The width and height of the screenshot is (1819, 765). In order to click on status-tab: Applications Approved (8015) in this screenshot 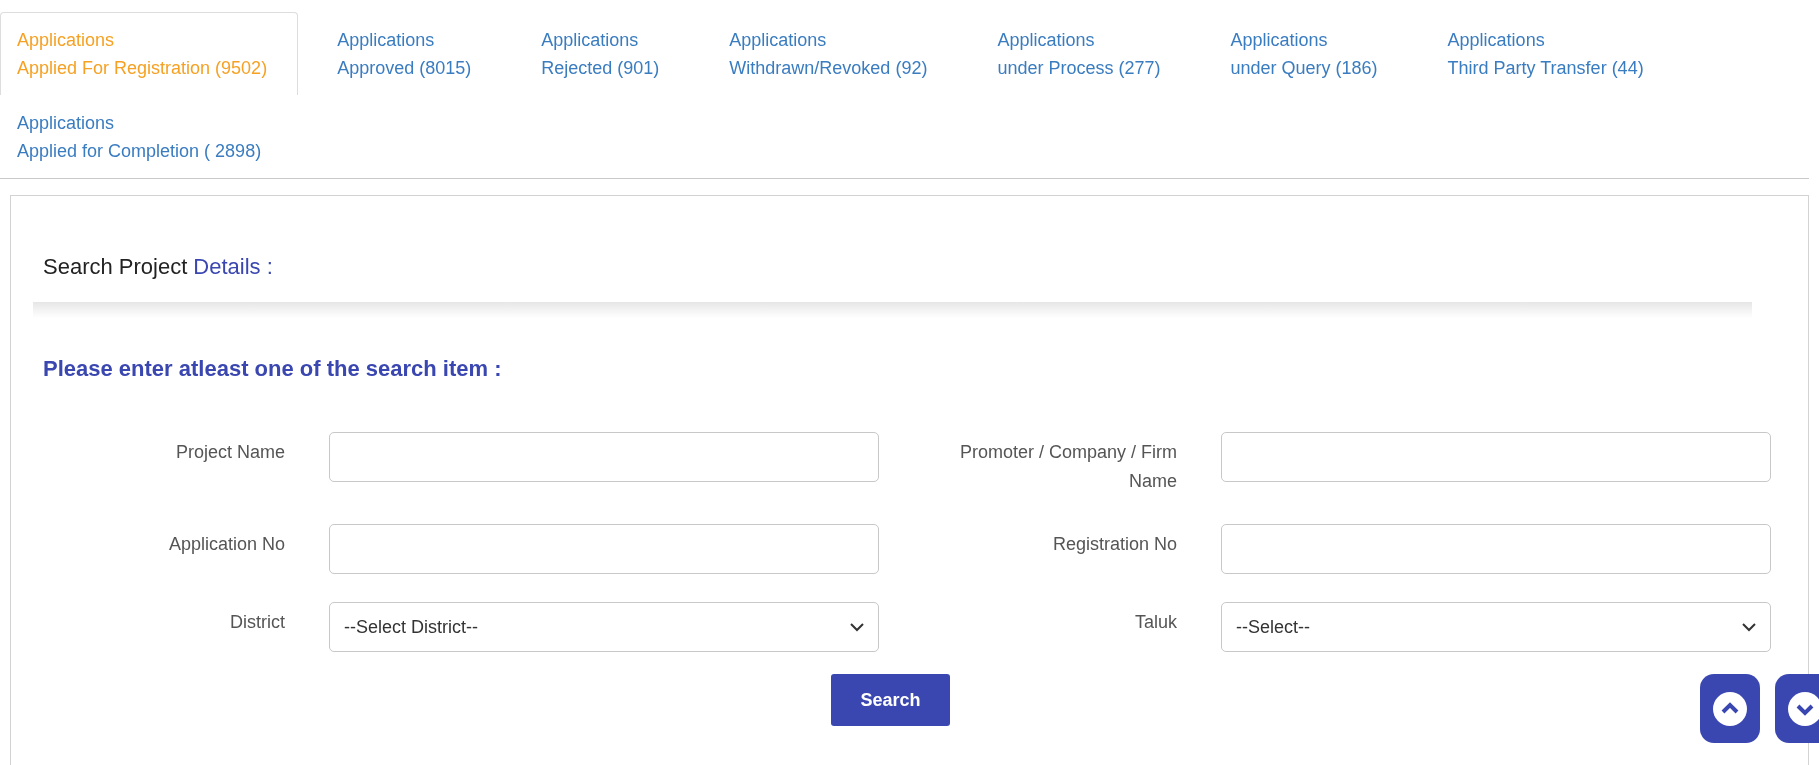, I will do `click(411, 53)`.